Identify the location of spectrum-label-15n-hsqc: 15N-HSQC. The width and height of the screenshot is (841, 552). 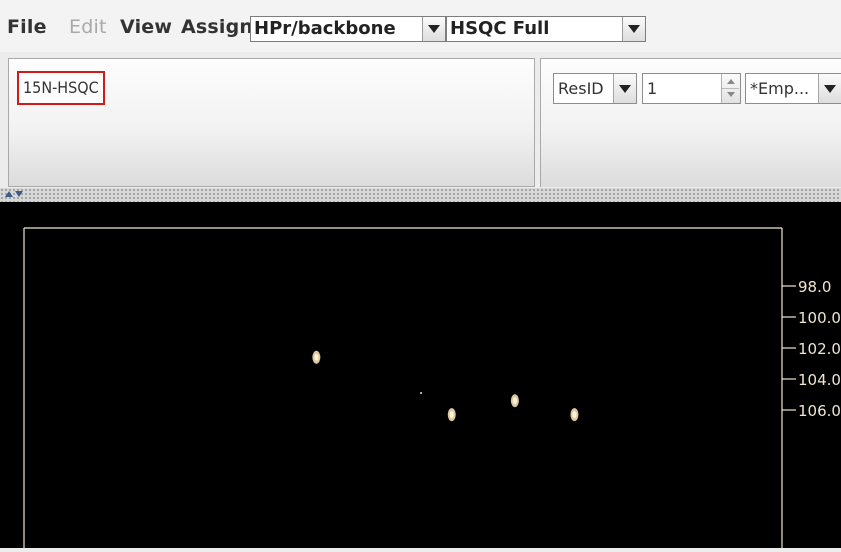
(61, 88).